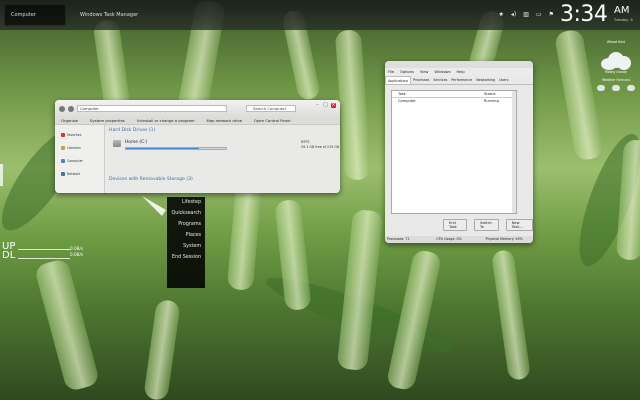 Image resolution: width=640 pixels, height=400 pixels. Describe the element at coordinates (272, 120) in the screenshot. I see `open-control-panel-button: Open Control Panel` at that location.